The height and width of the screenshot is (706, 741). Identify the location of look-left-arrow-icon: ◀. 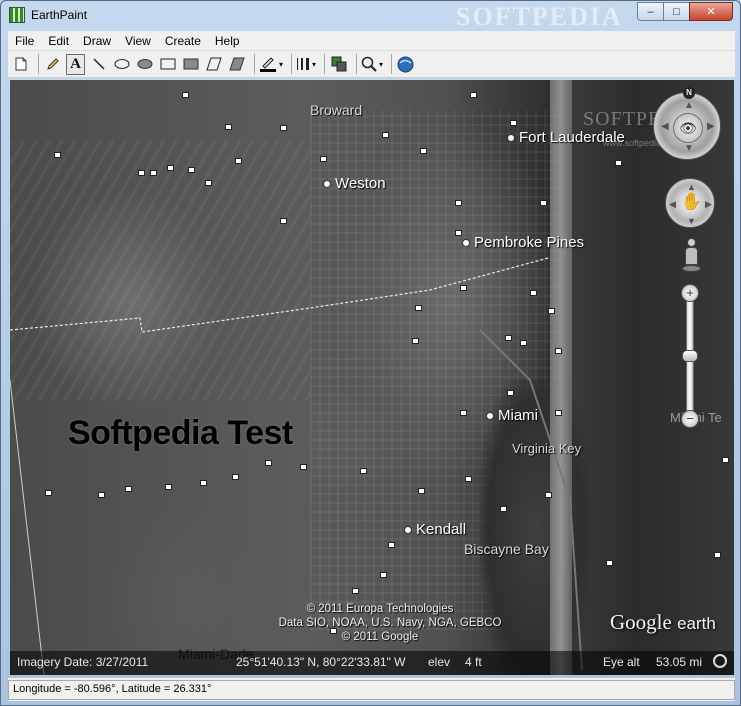
(665, 126).